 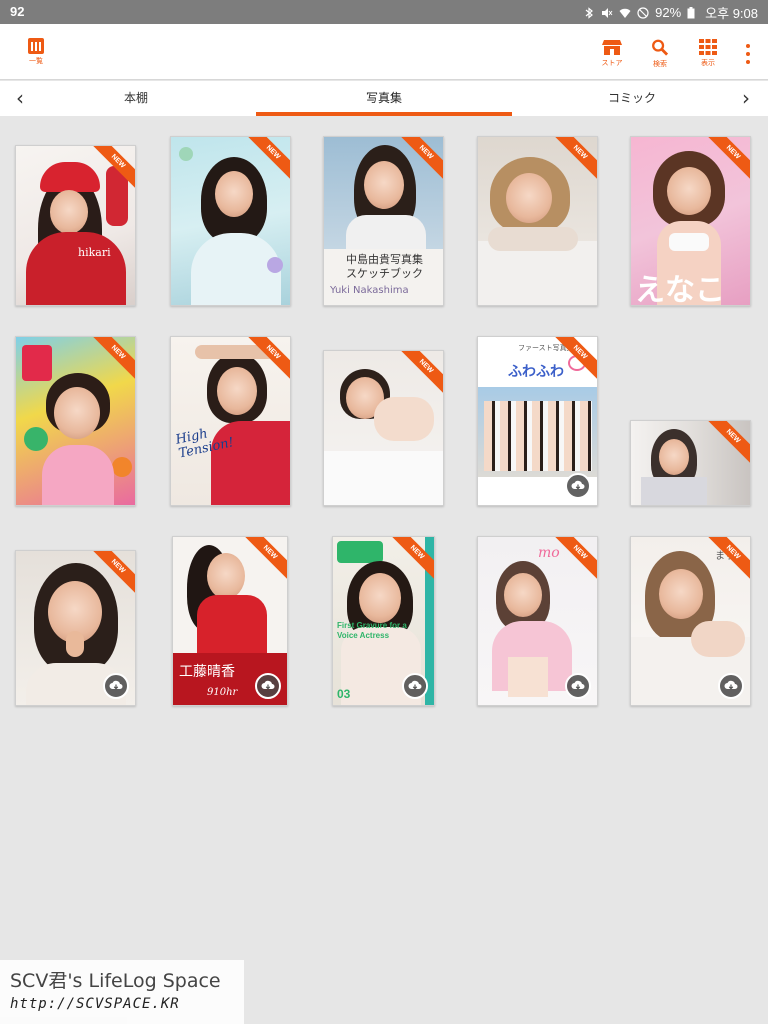 I want to click on more-vert-icon, so click(x=748, y=54).